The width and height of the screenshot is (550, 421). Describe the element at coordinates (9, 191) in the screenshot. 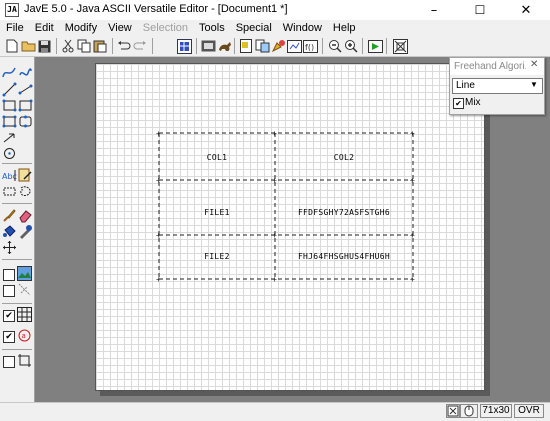

I see `select-box-icon` at that location.